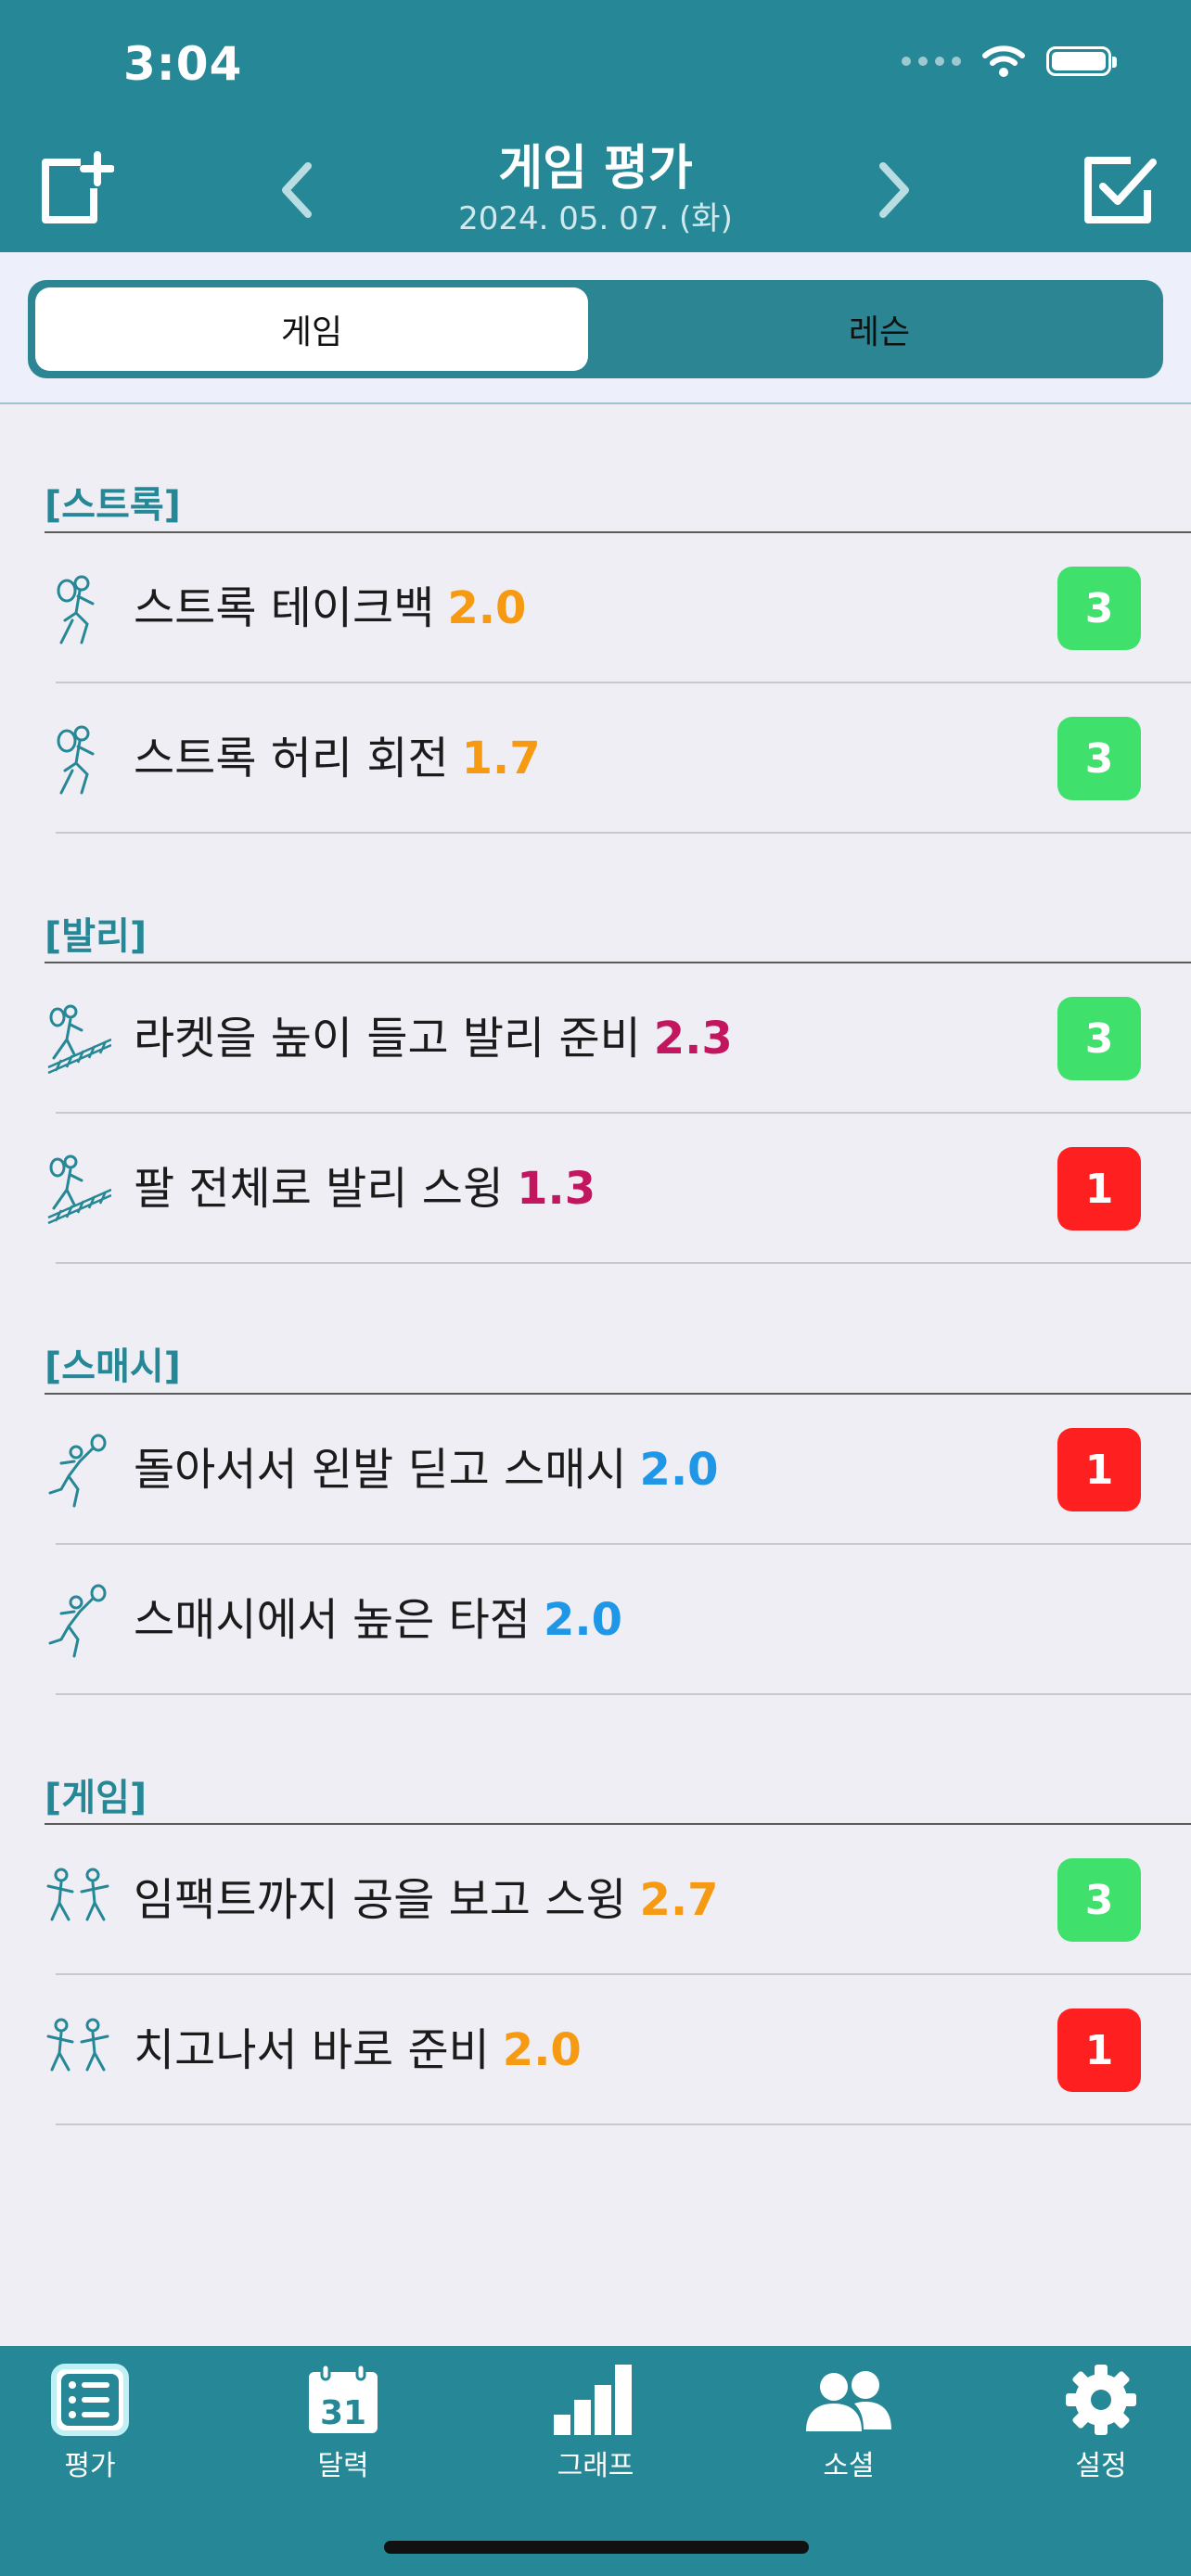 The image size is (1191, 2576). What do you see at coordinates (849, 2466) in the screenshot?
I see `tab-label: 소셜` at bounding box center [849, 2466].